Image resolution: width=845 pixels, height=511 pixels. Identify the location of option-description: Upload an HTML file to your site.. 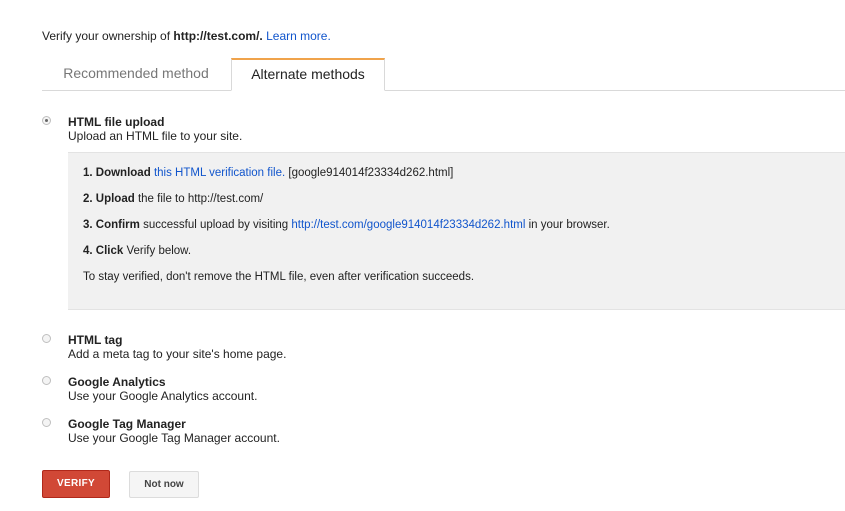
(155, 136).